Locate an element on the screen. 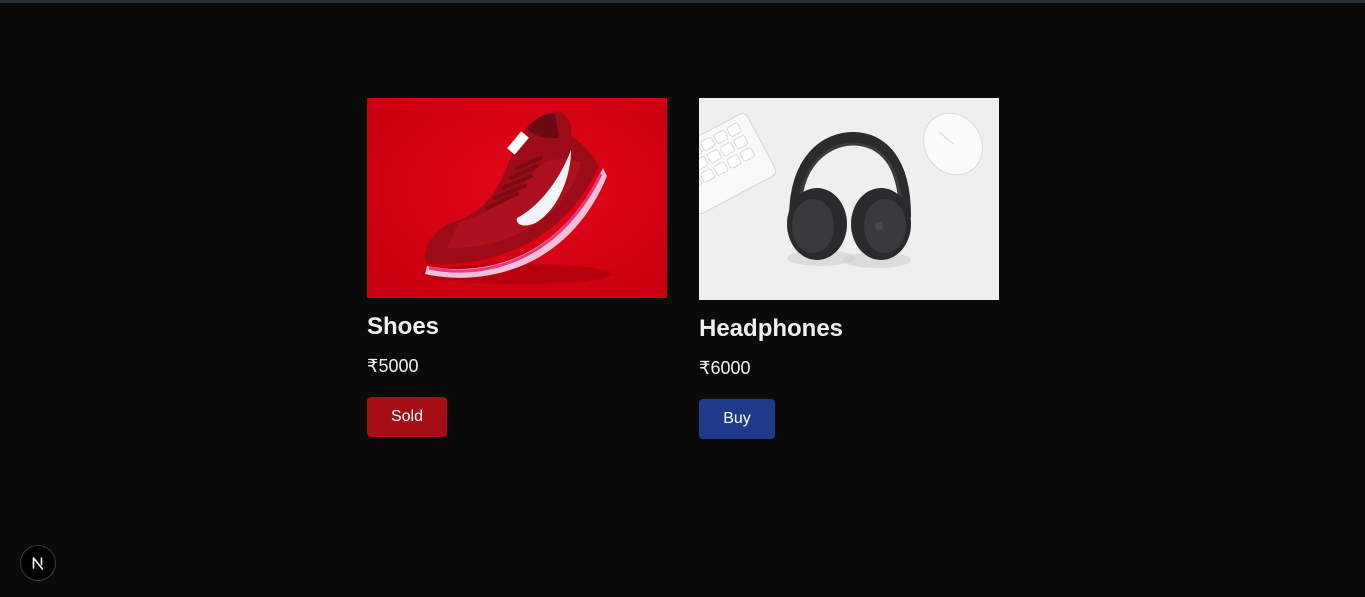  headphones-keyboard-image is located at coordinates (849, 199).